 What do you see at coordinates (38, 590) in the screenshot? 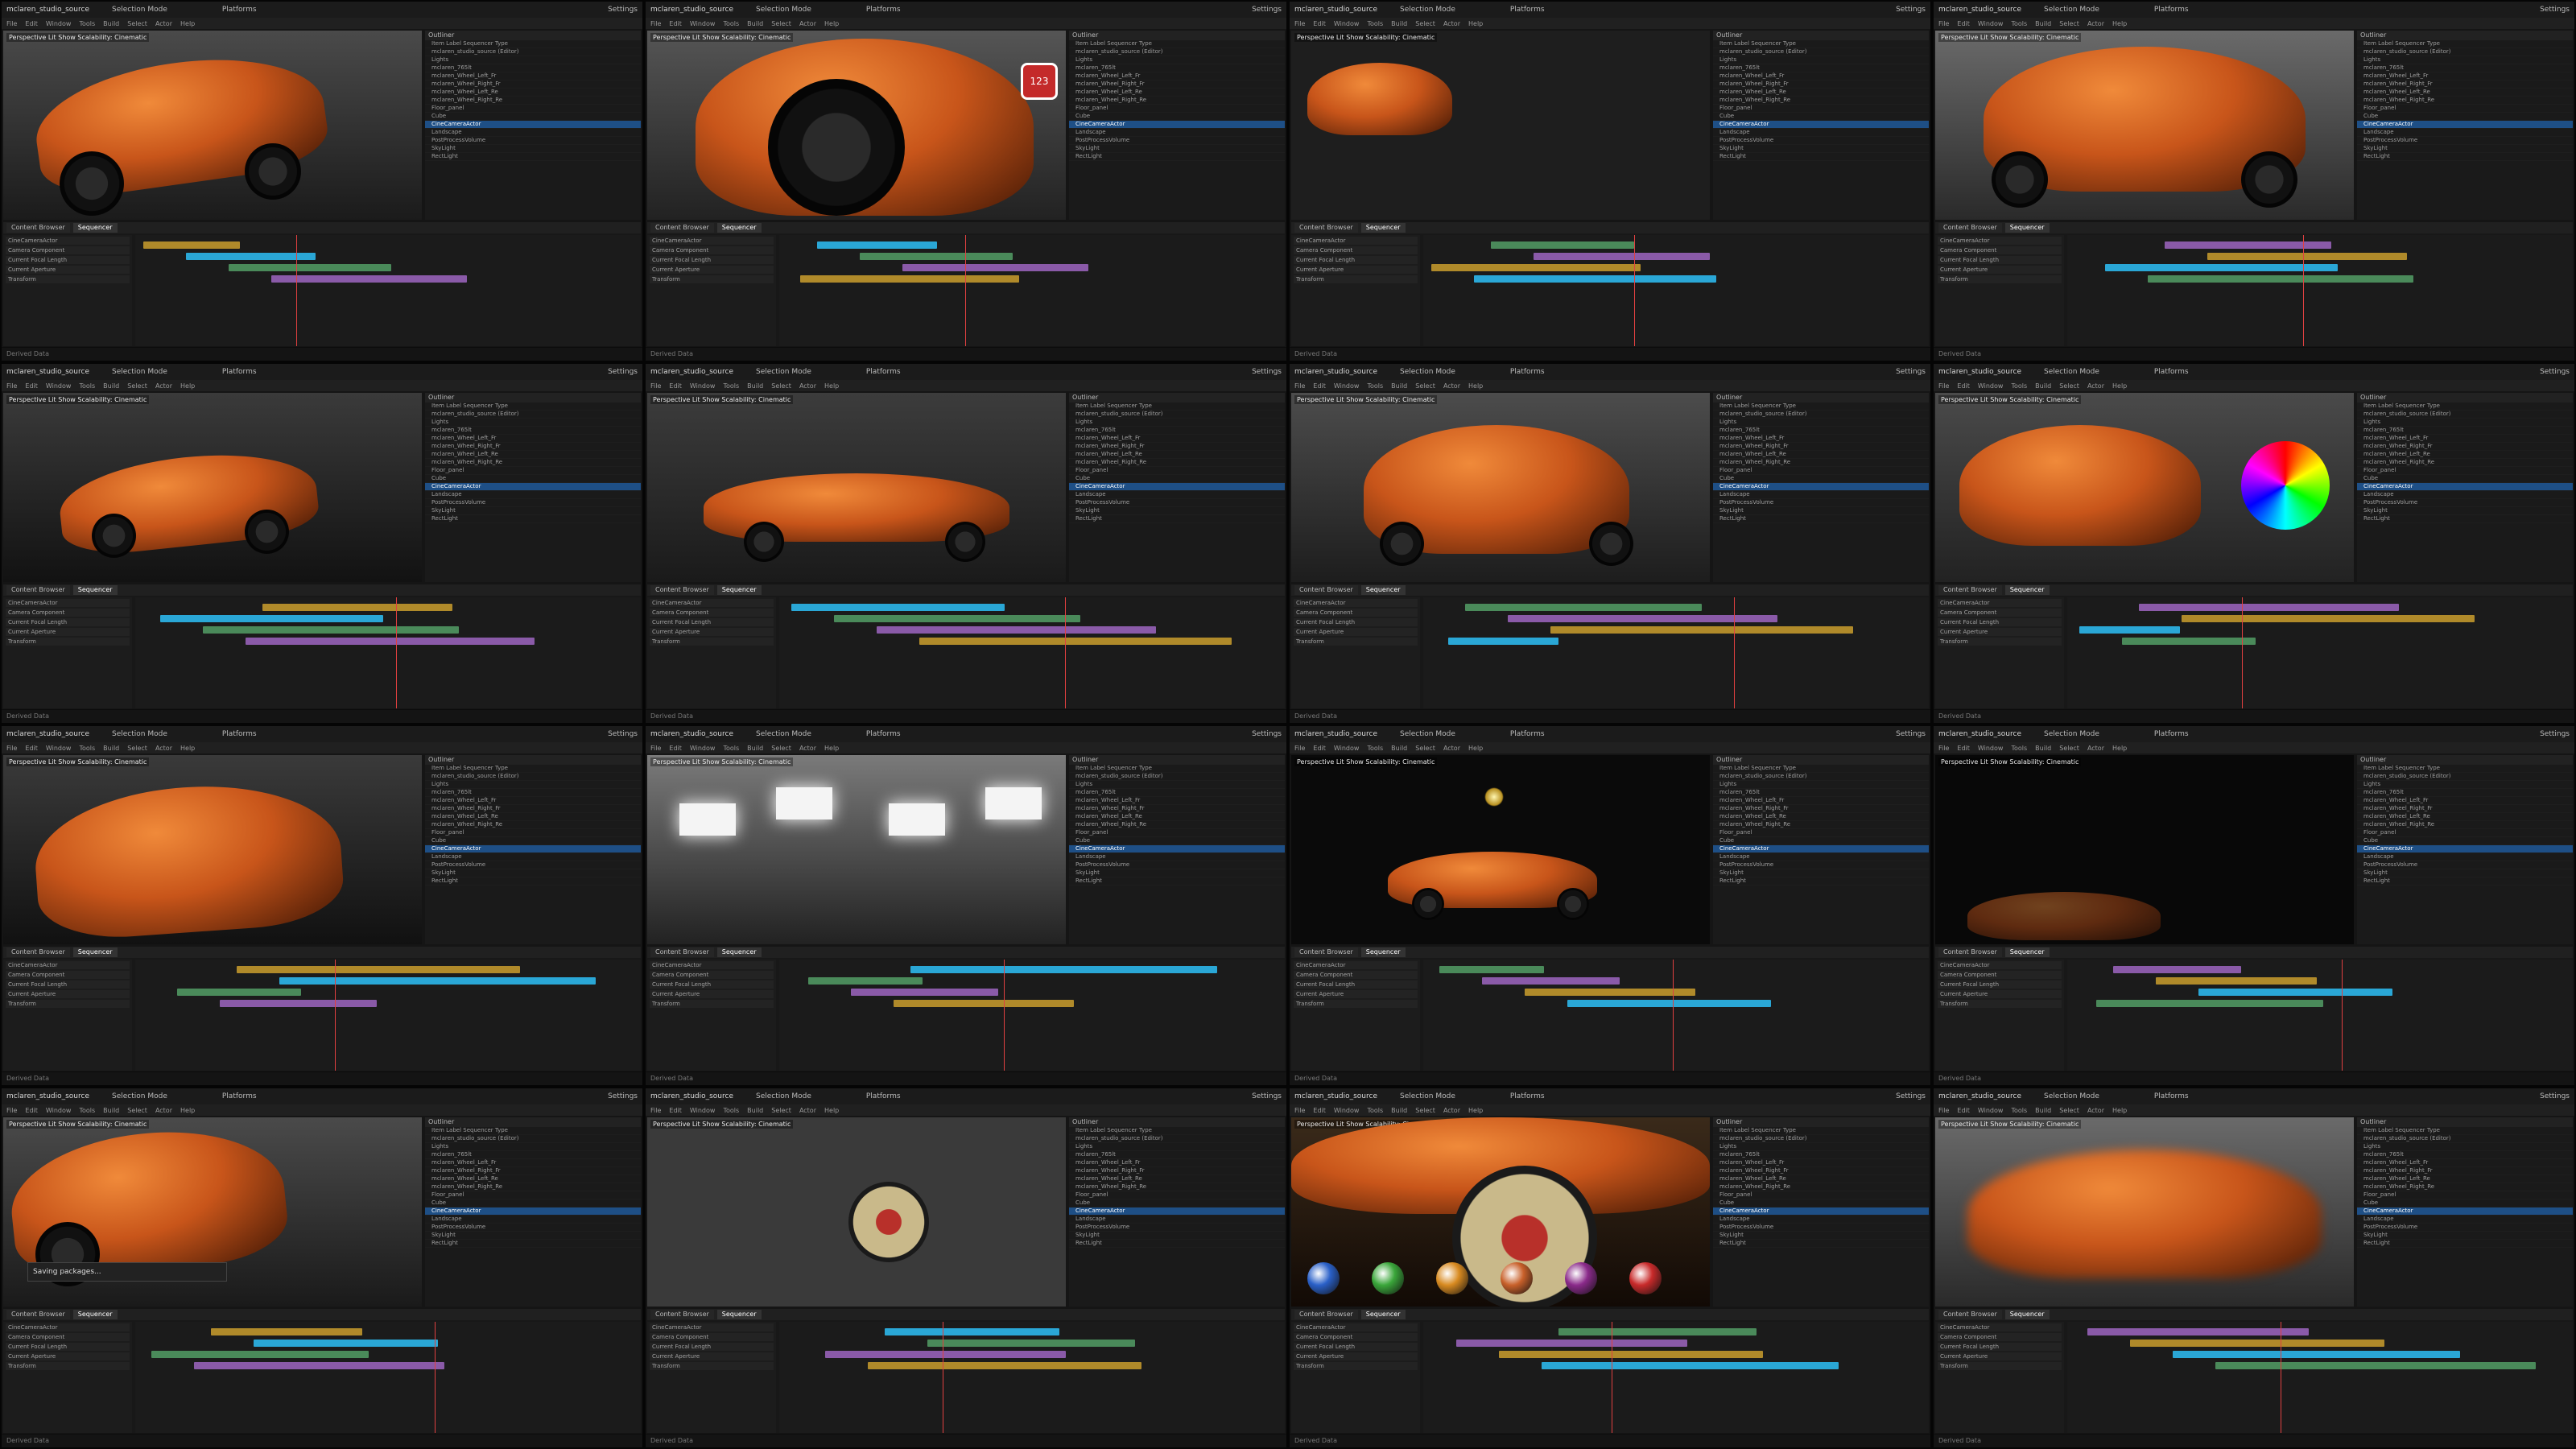
I see `tab-content-browser: Content Browser` at bounding box center [38, 590].